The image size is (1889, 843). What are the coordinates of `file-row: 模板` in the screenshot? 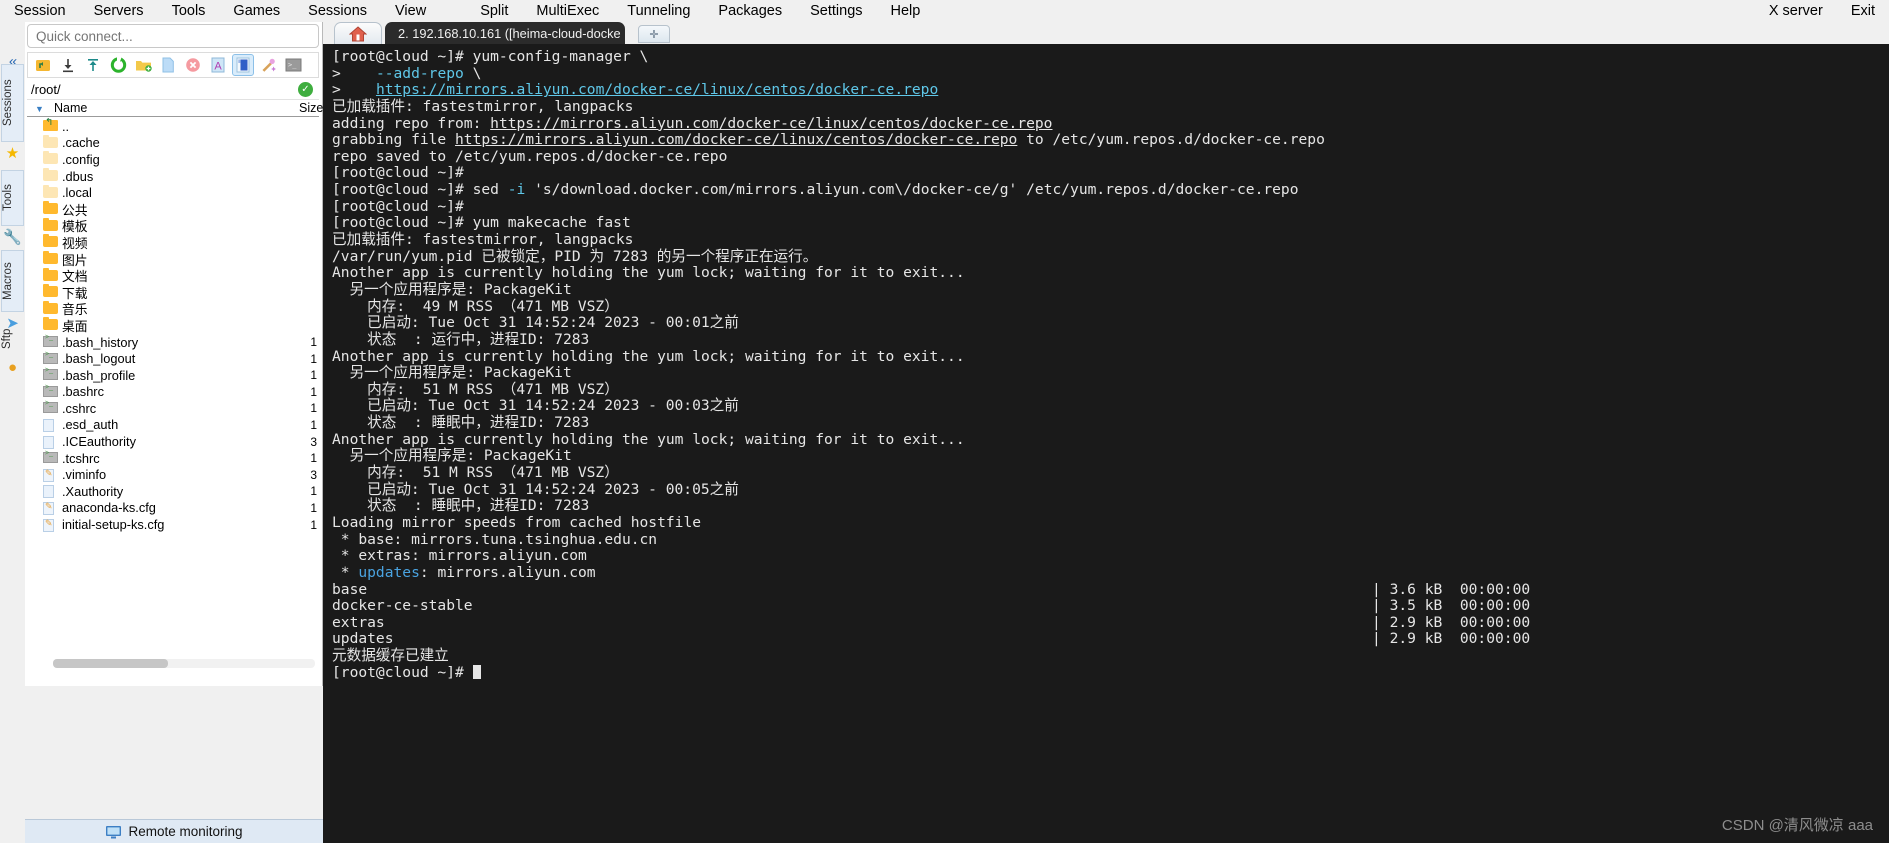 It's located at (173, 225).